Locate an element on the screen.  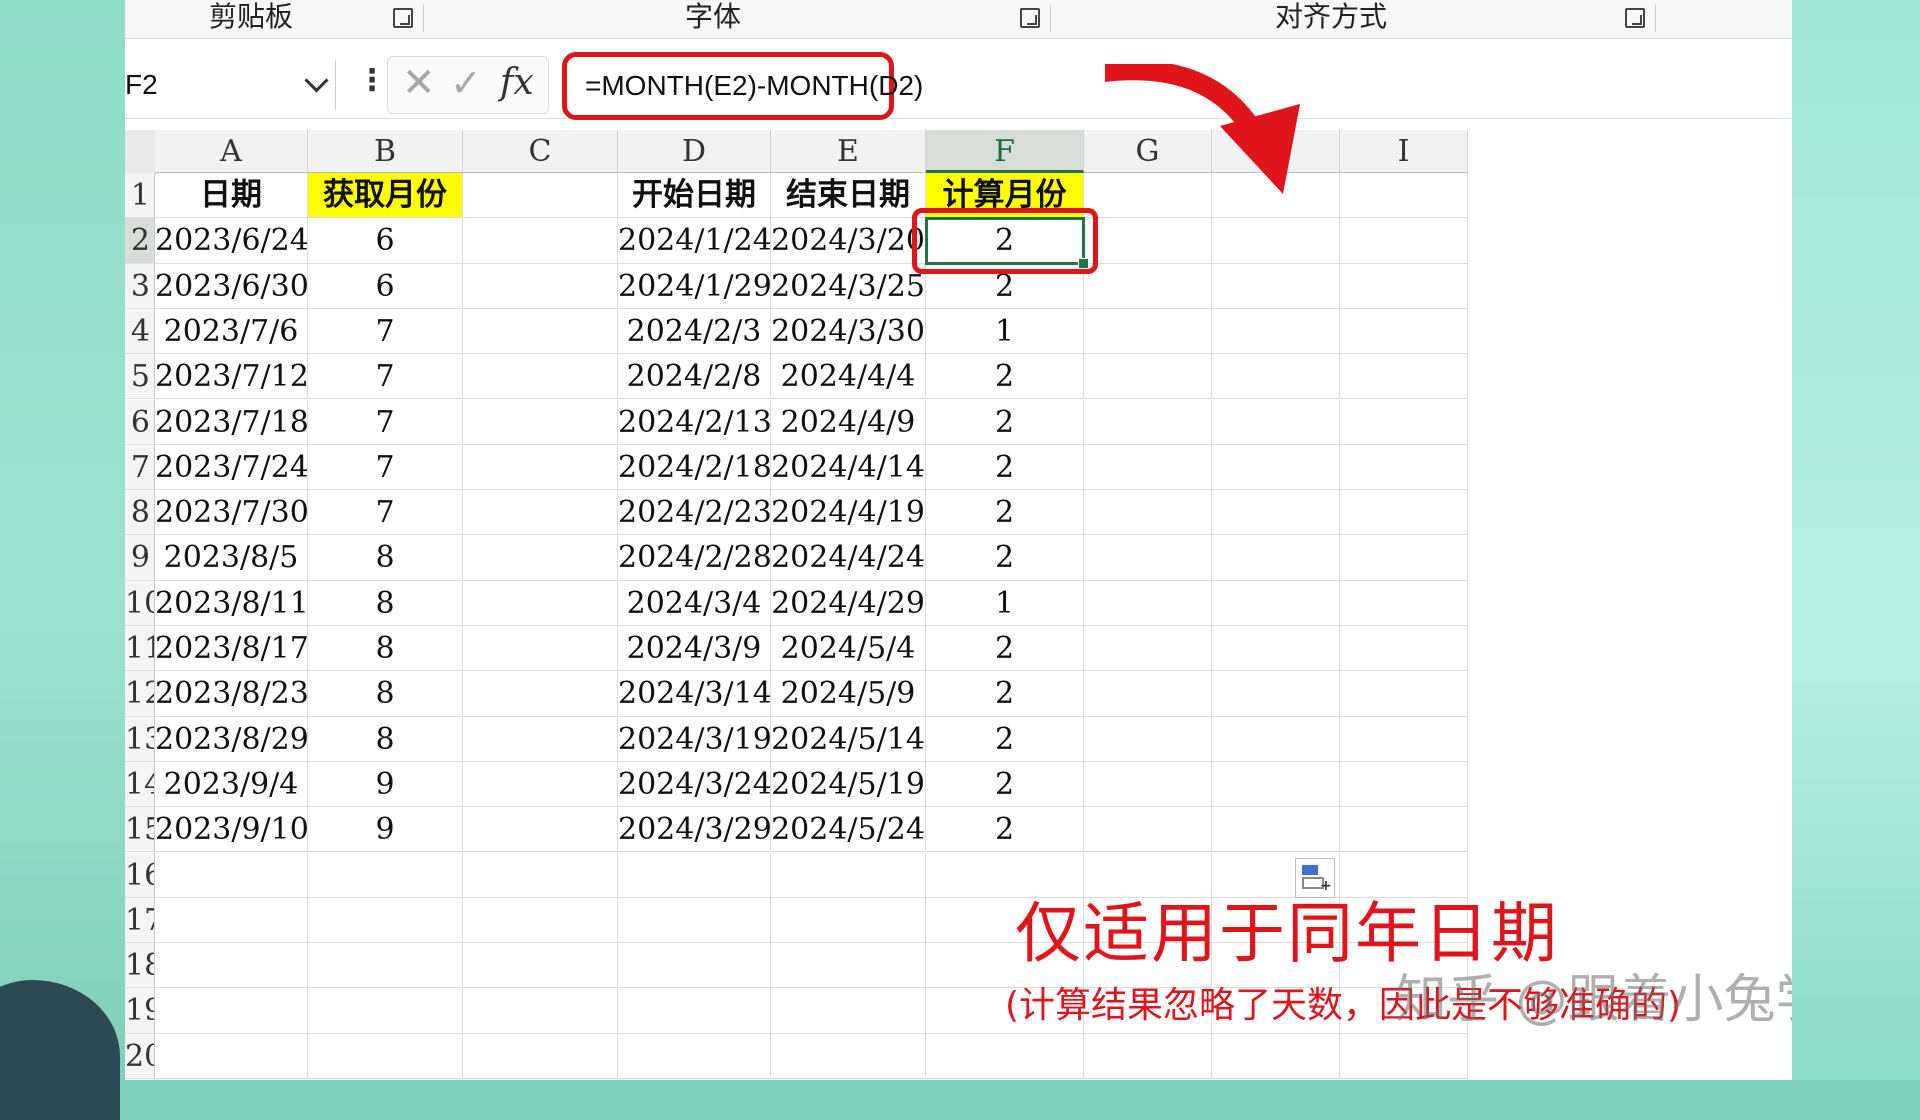
cell-i13 is located at coordinates (1404, 739).